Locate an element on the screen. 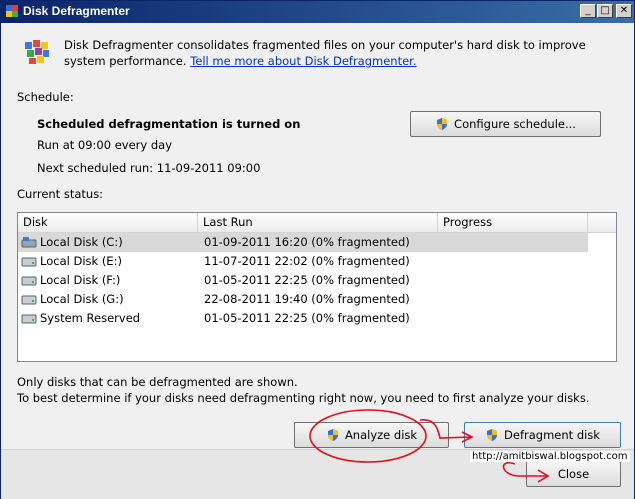 The height and width of the screenshot is (499, 635). disk-name: Local Disk (G:) is located at coordinates (82, 299).